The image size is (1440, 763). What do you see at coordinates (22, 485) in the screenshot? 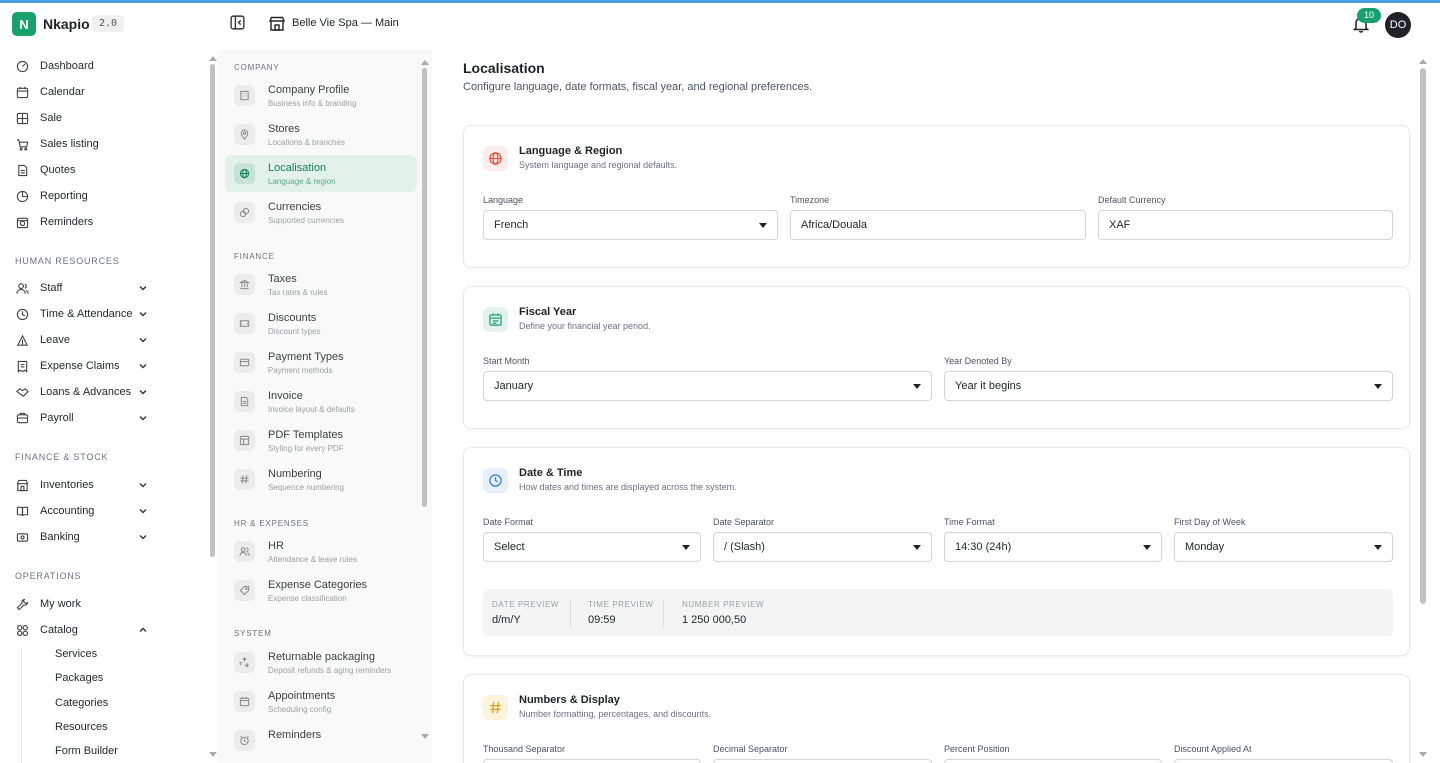
I see `warehouse-icon` at bounding box center [22, 485].